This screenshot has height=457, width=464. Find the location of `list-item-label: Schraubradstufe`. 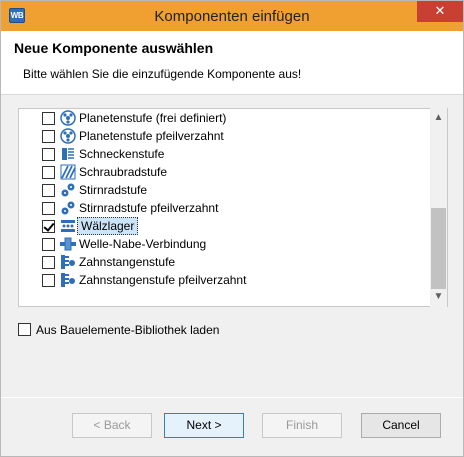

list-item-label: Schraubradstufe is located at coordinates (123, 172).